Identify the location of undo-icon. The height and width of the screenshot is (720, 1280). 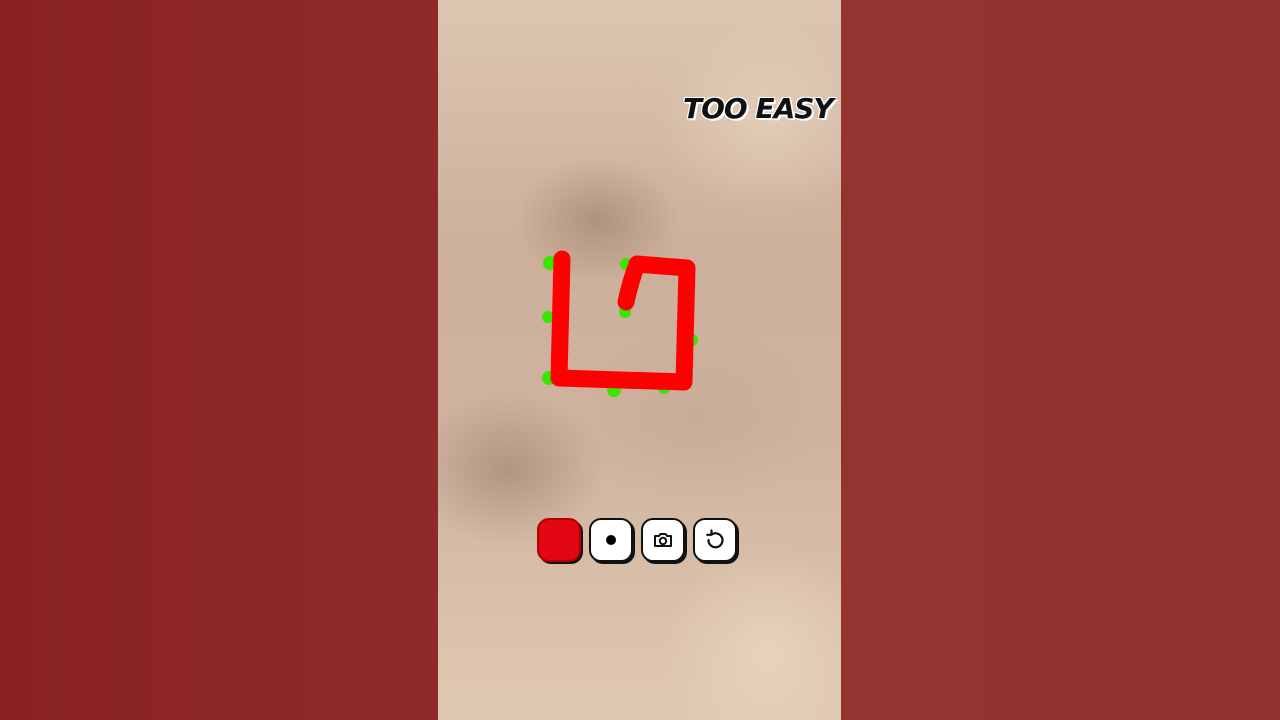
(715, 539).